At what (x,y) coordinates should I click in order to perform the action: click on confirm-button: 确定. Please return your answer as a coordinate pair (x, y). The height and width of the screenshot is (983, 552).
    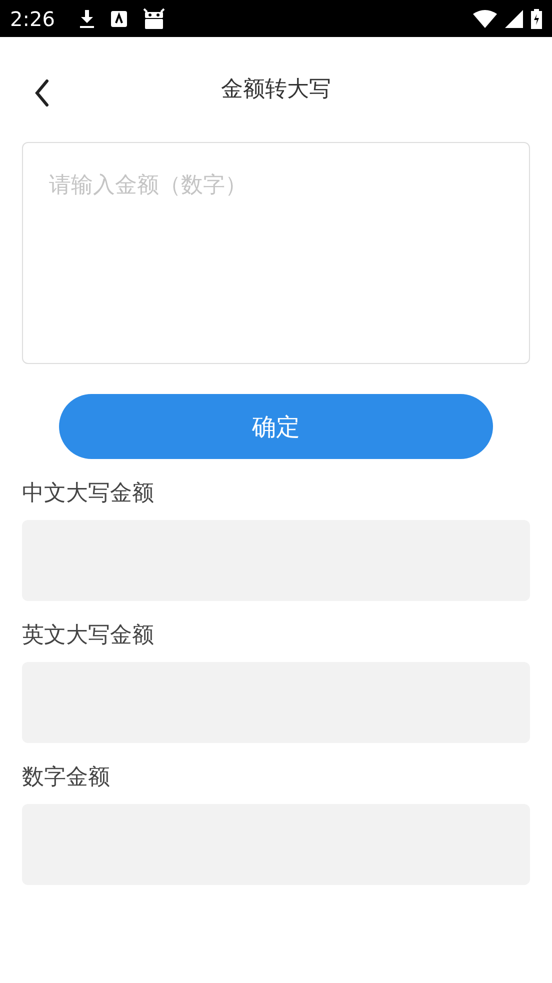
    Looking at the image, I should click on (276, 426).